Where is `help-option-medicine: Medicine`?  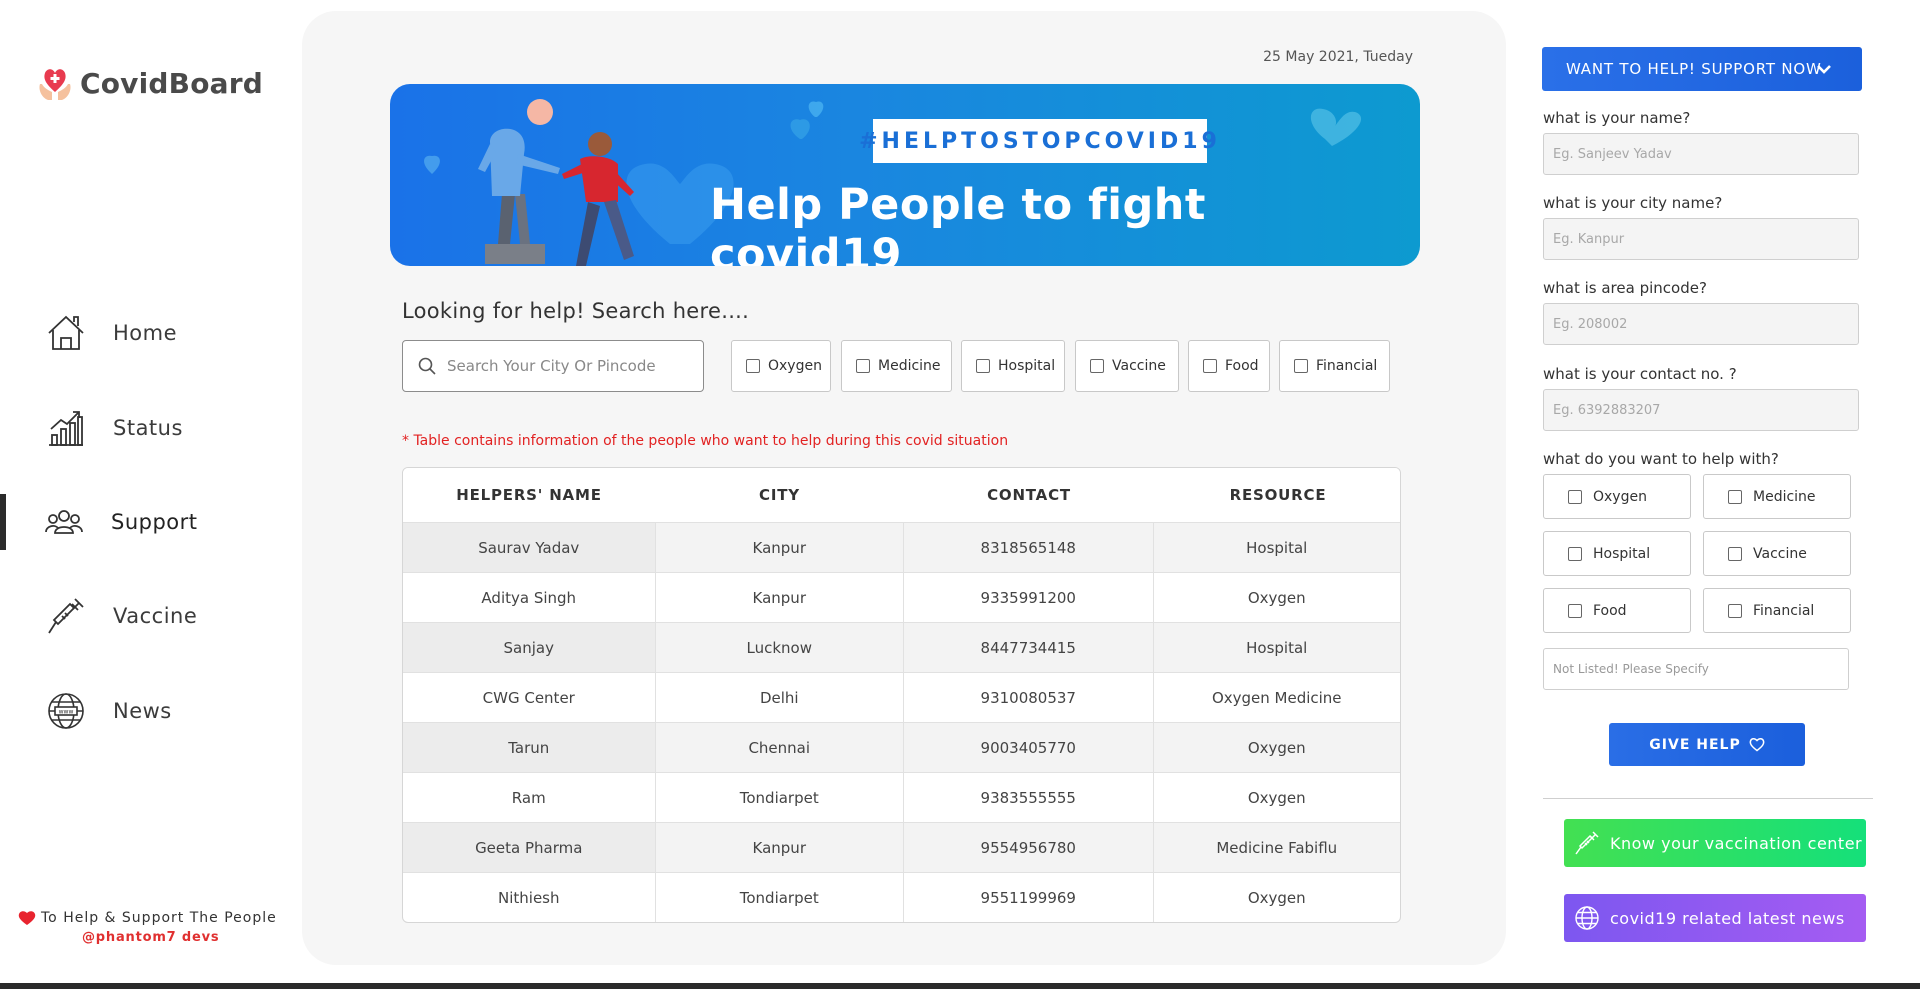 help-option-medicine: Medicine is located at coordinates (1777, 496).